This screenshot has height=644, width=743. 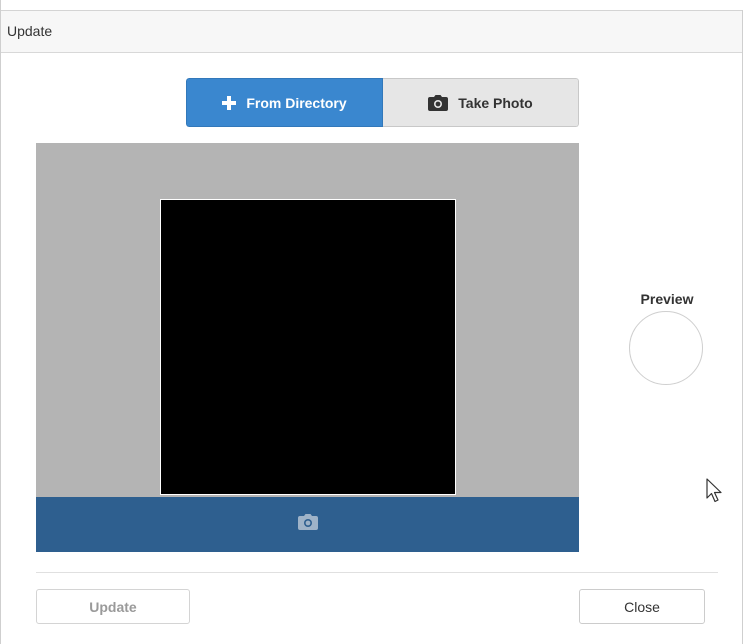 What do you see at coordinates (666, 348) in the screenshot?
I see `preview-image` at bounding box center [666, 348].